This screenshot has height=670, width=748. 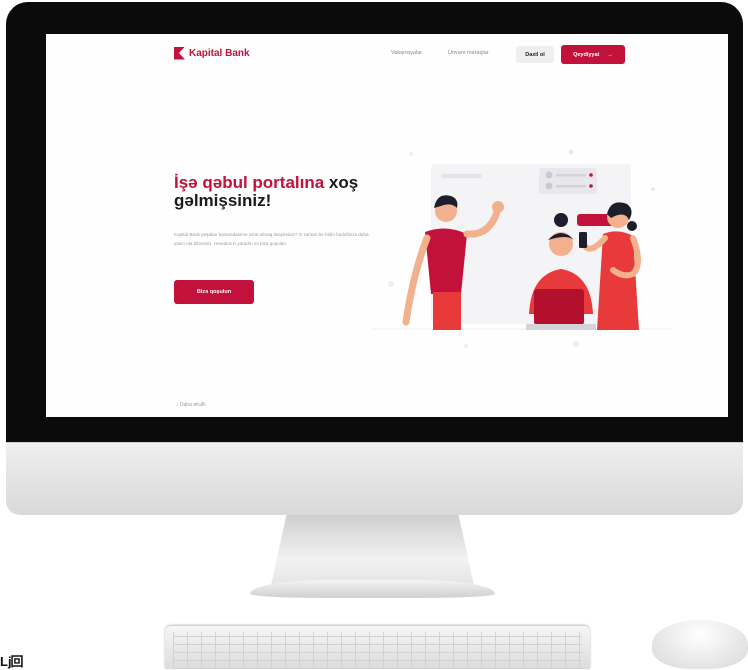 I want to click on mouse, so click(x=700, y=644).